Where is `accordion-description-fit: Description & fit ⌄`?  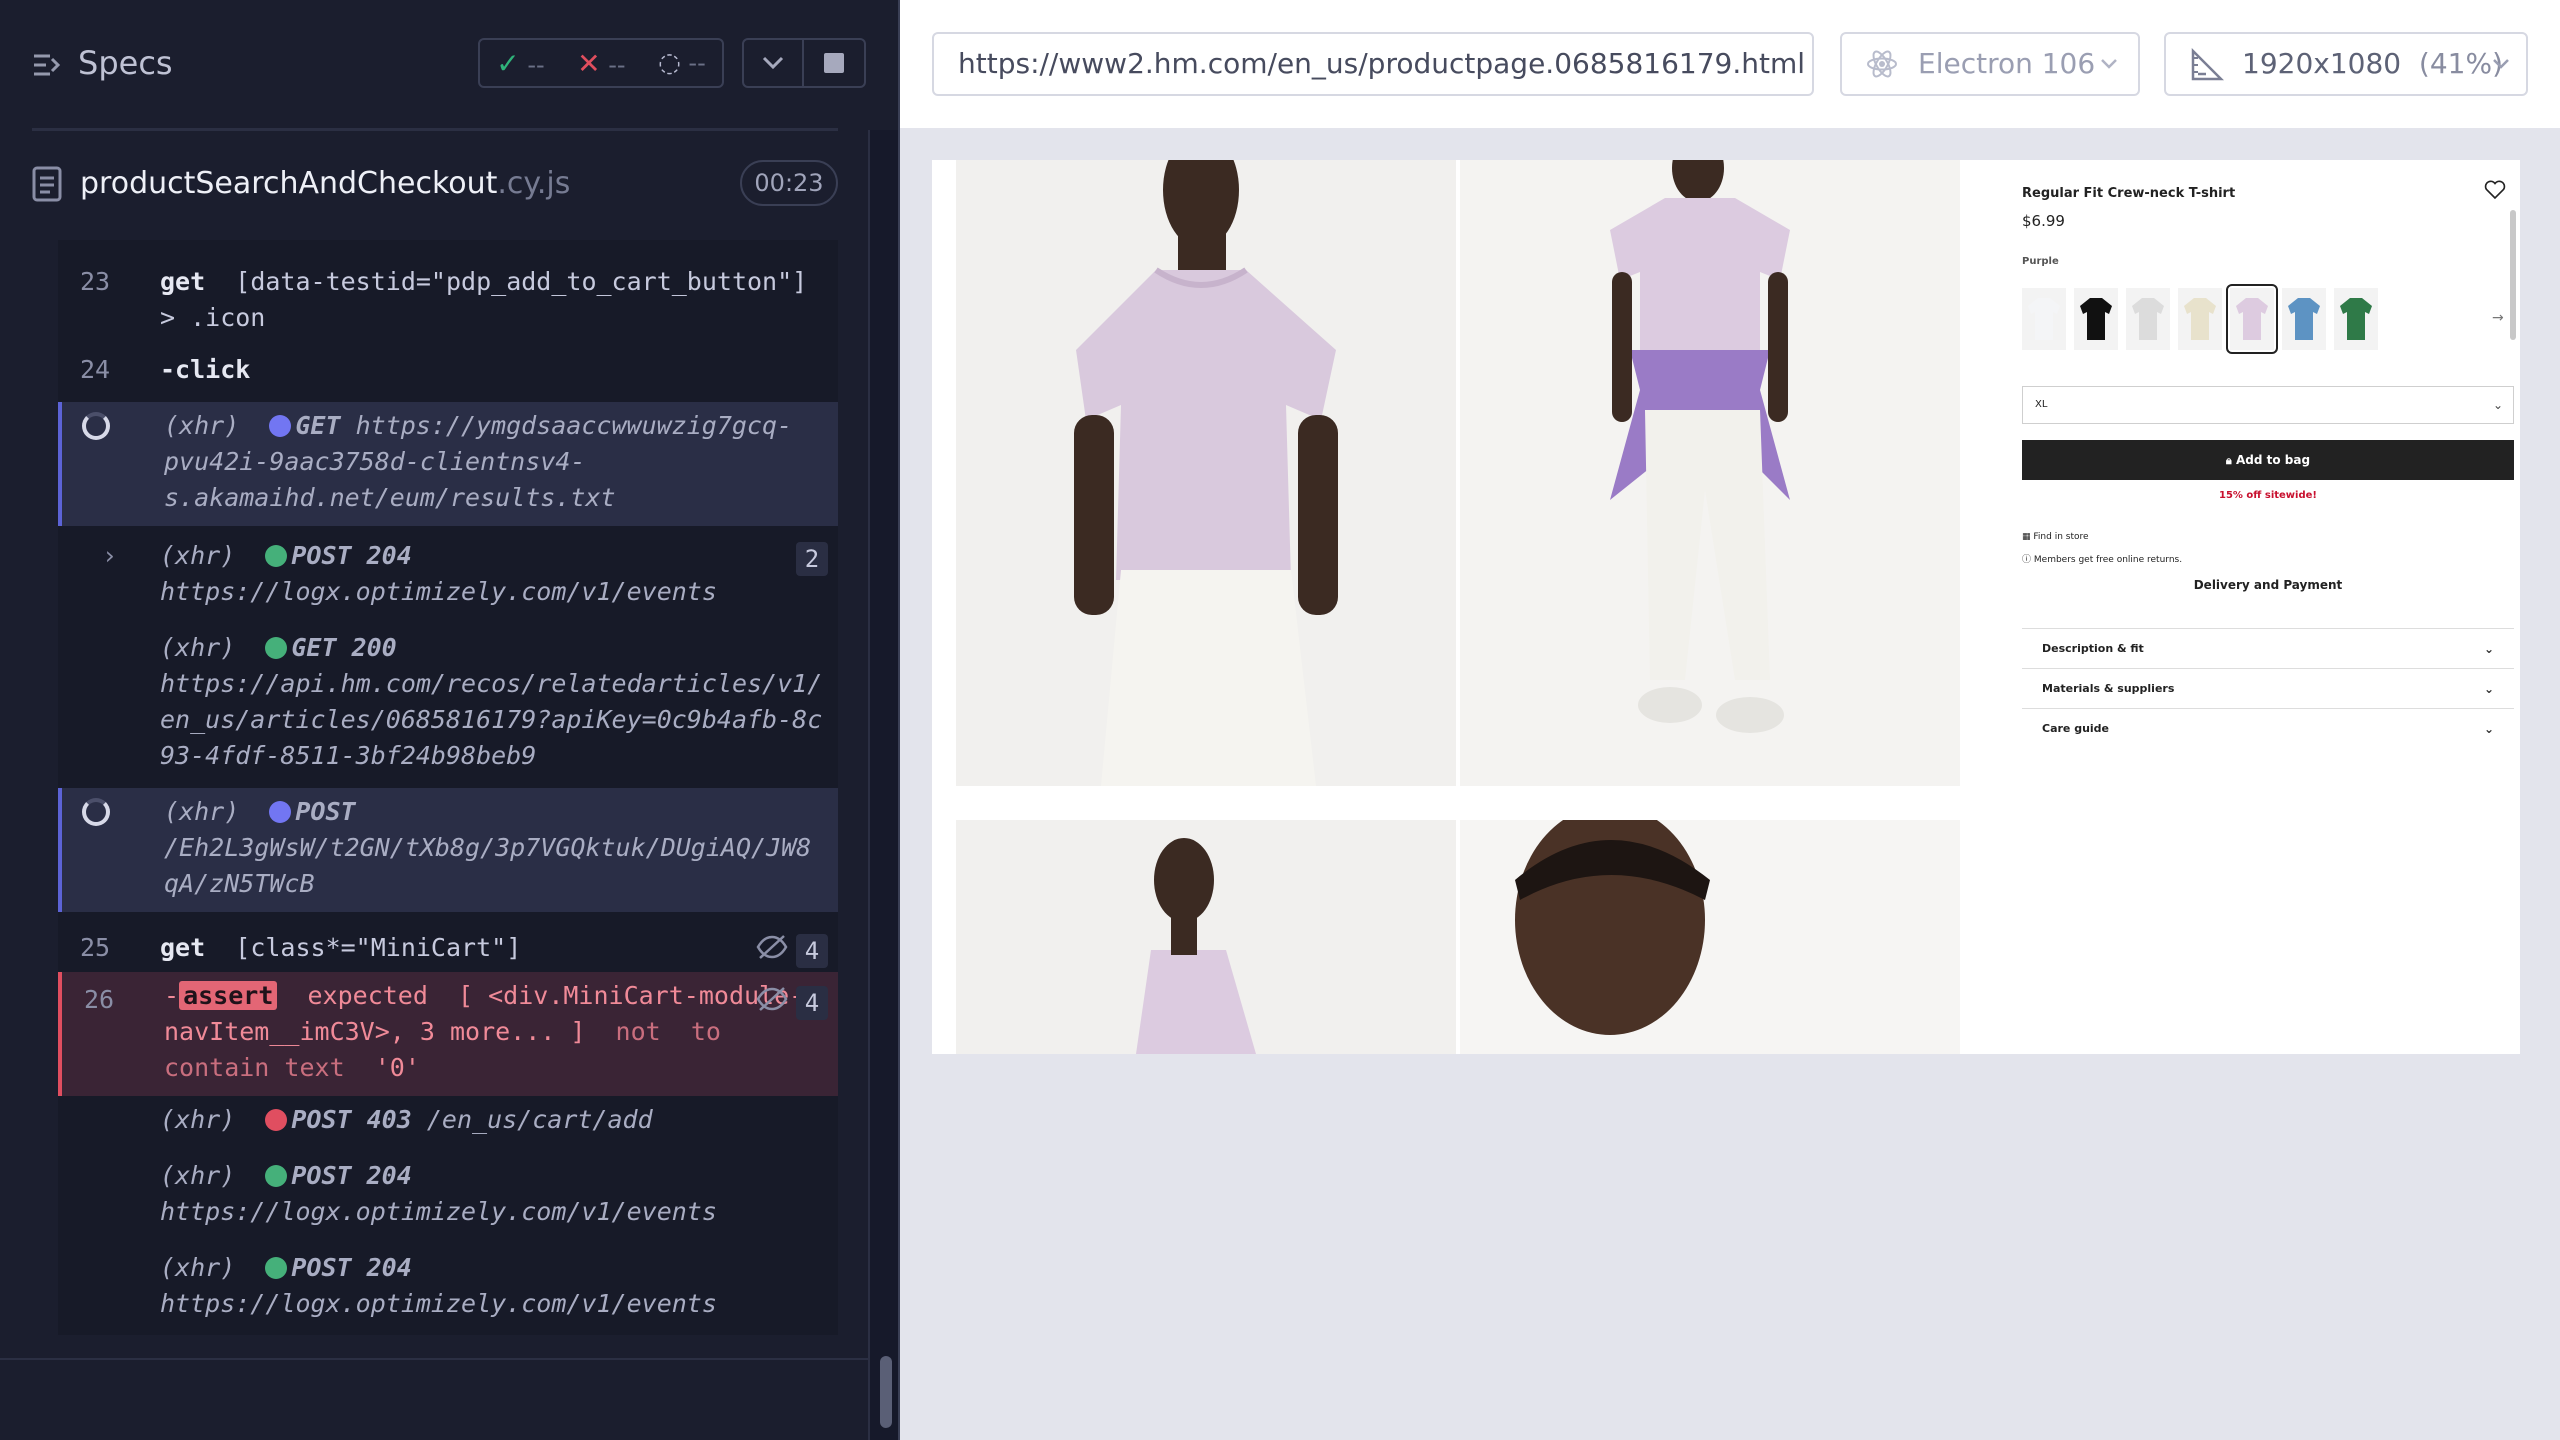
accordion-description-fit: Description & fit ⌄ is located at coordinates (2268, 648).